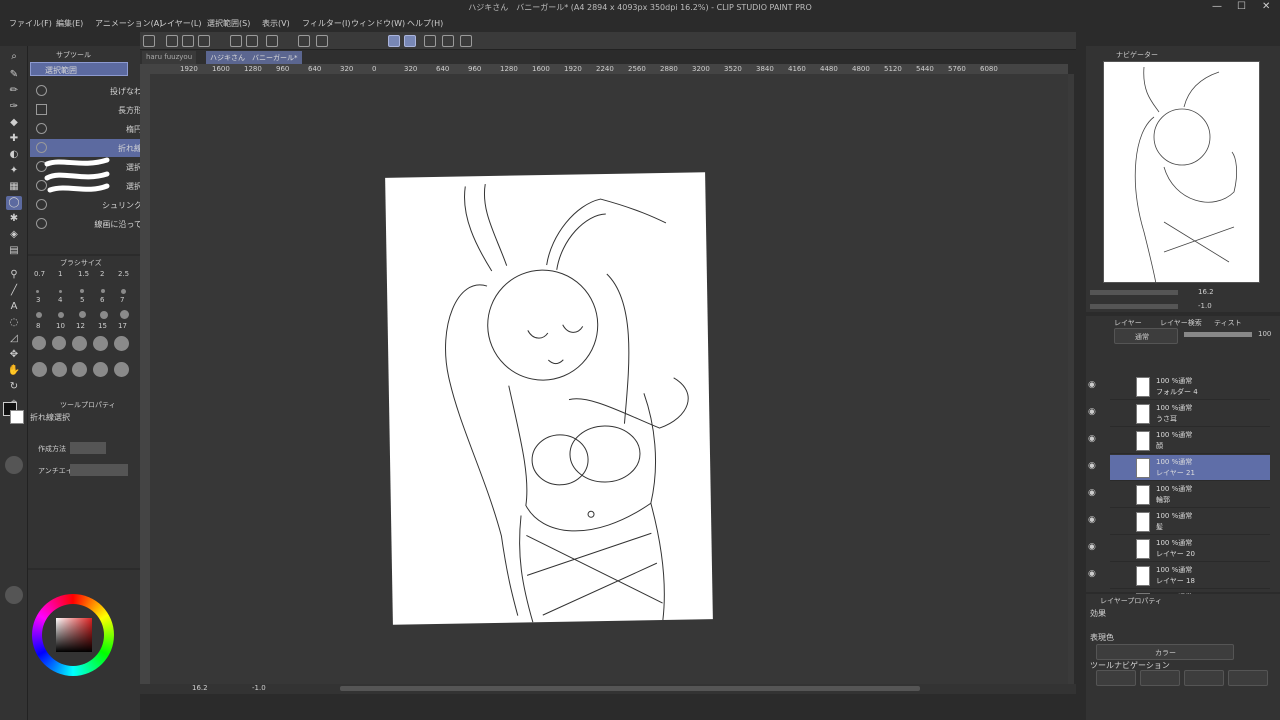 This screenshot has height=720, width=1280. Describe the element at coordinates (14, 123) in the screenshot. I see `eraser-tool-icon: ◆` at that location.